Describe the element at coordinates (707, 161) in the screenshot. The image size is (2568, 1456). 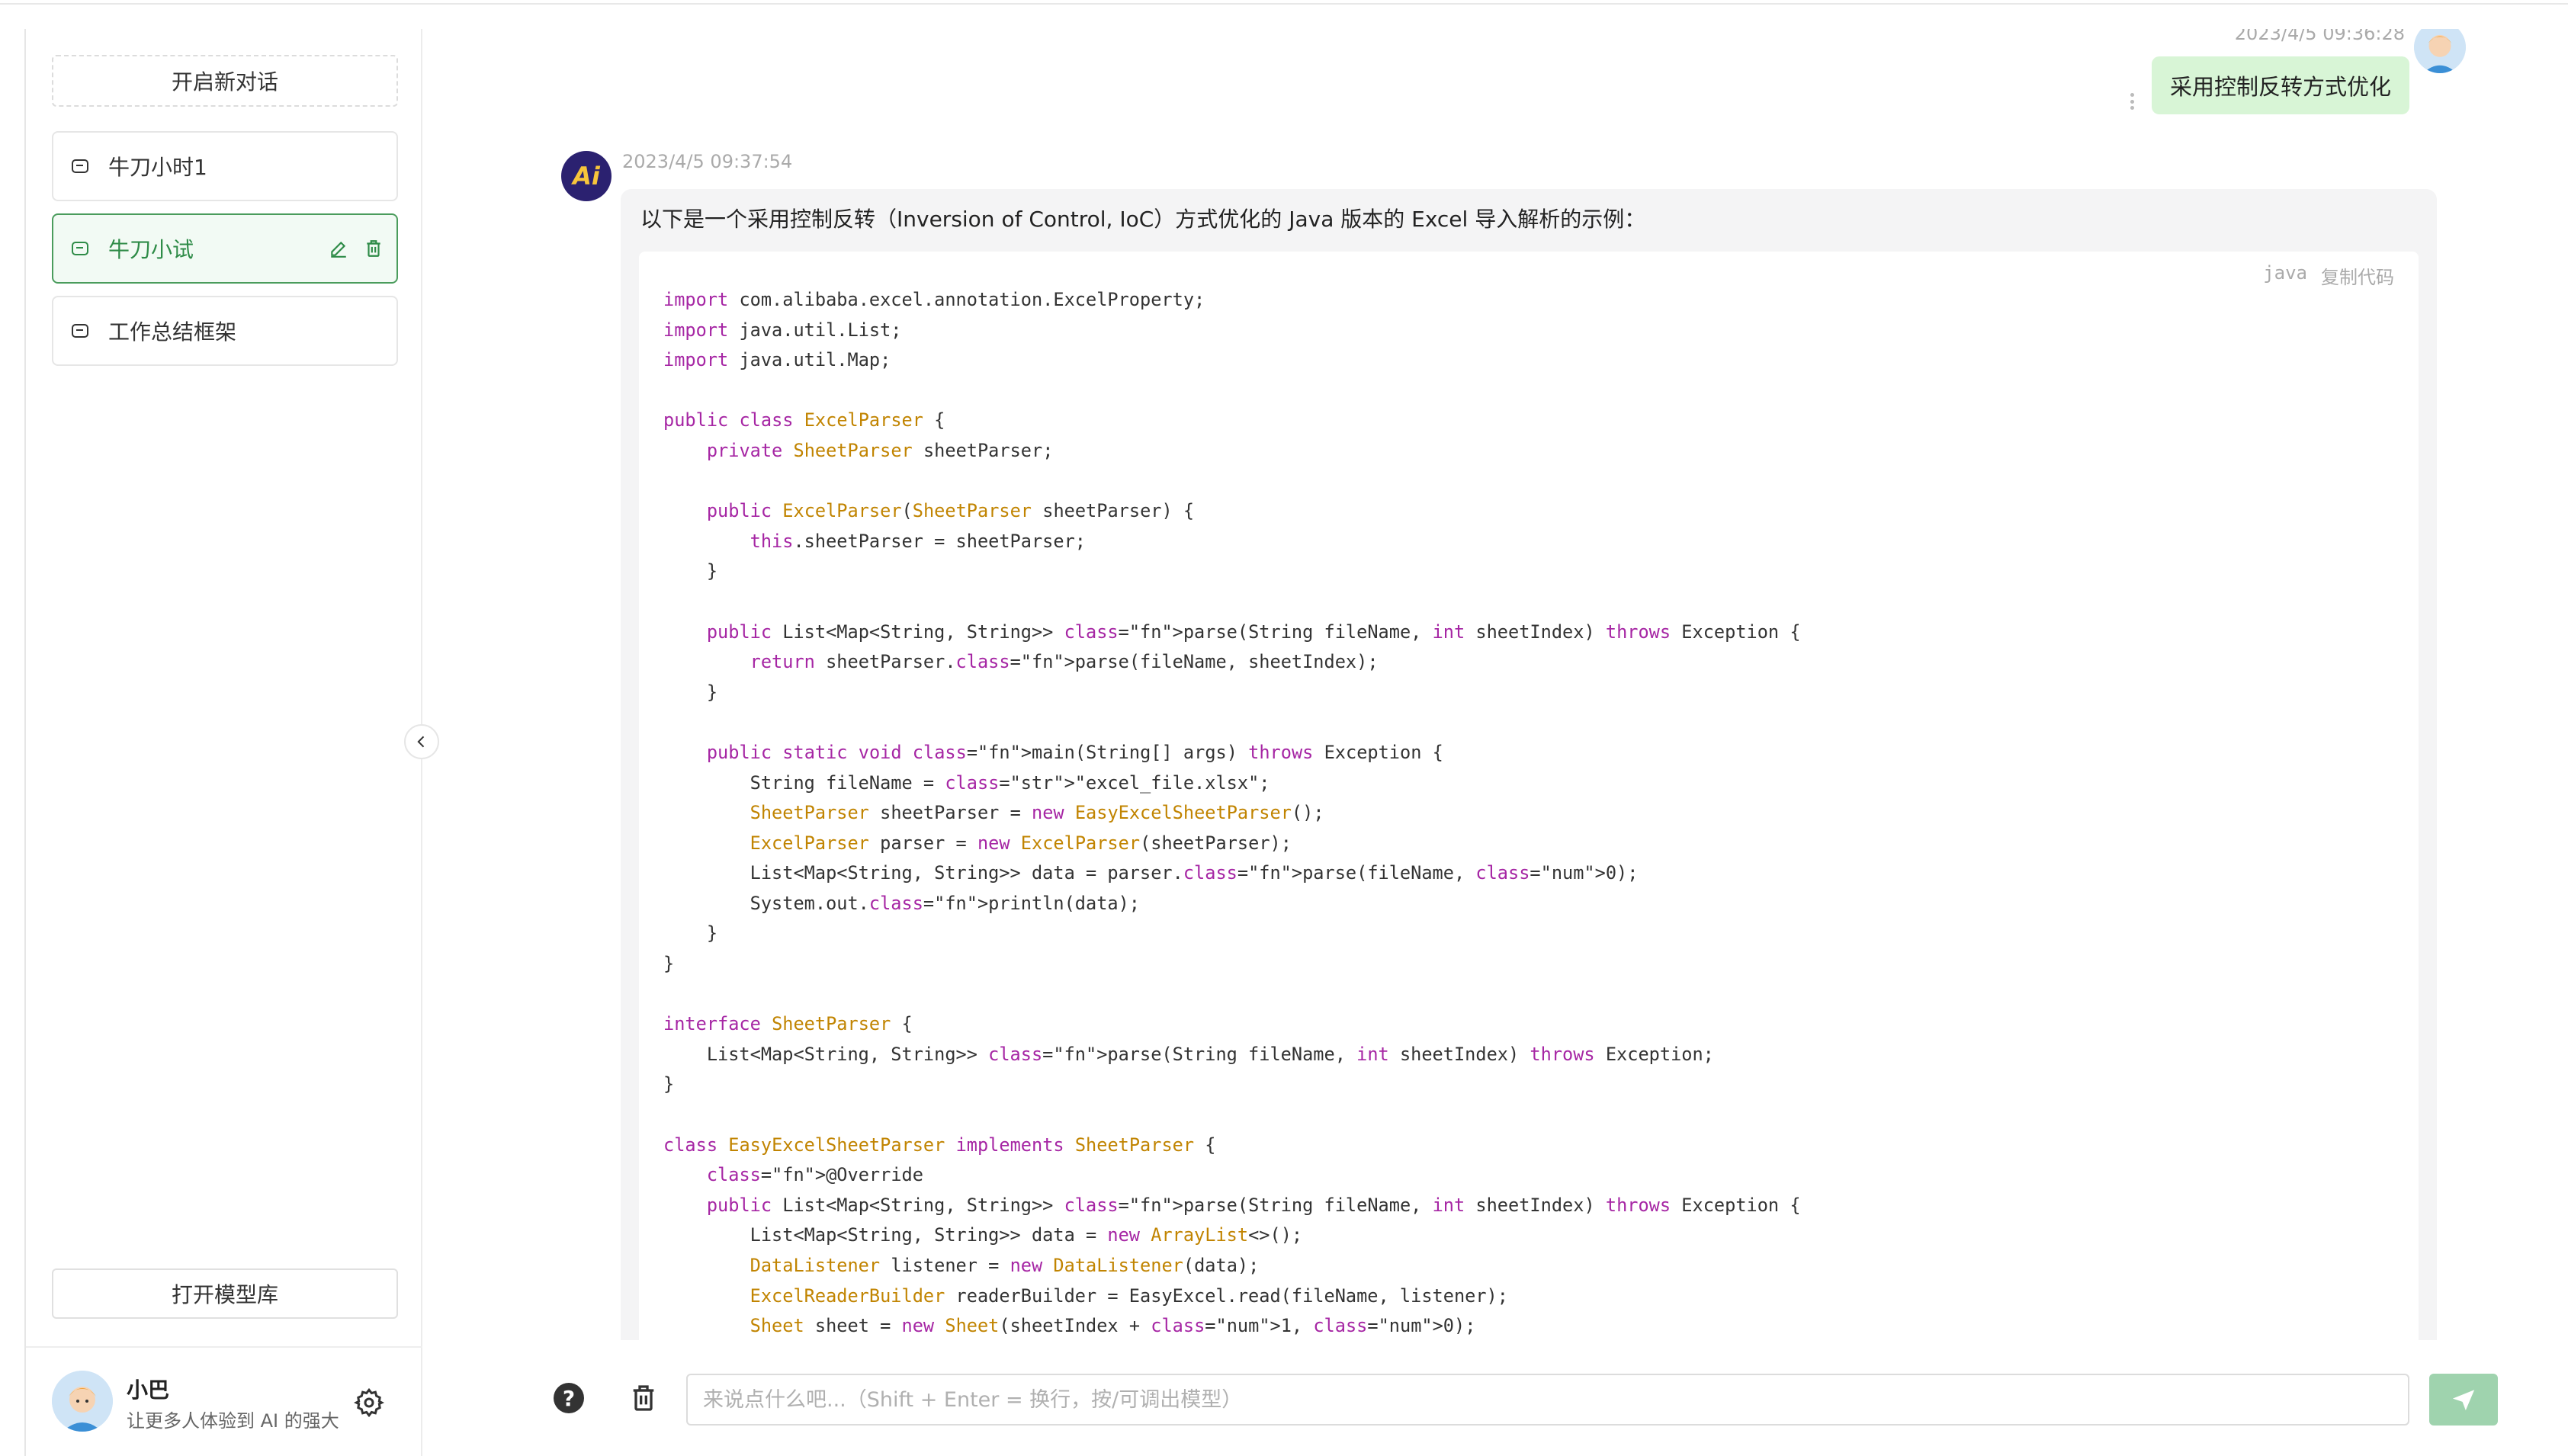
I see `ai-message-time: 2023/4/5 09:37:54` at that location.